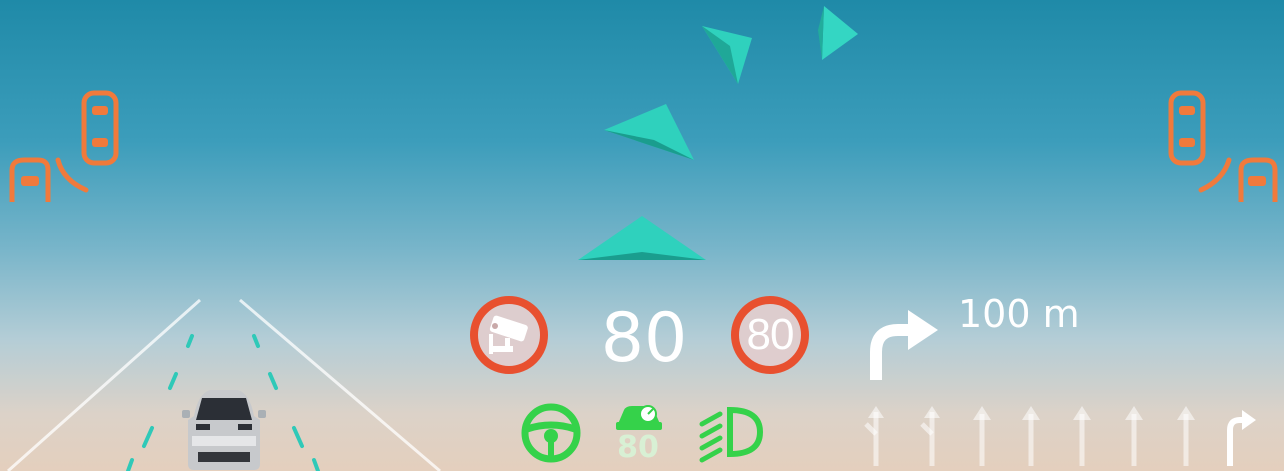 The image size is (1284, 471). What do you see at coordinates (1223, 146) in the screenshot?
I see `blind-spot-warning-right` at bounding box center [1223, 146].